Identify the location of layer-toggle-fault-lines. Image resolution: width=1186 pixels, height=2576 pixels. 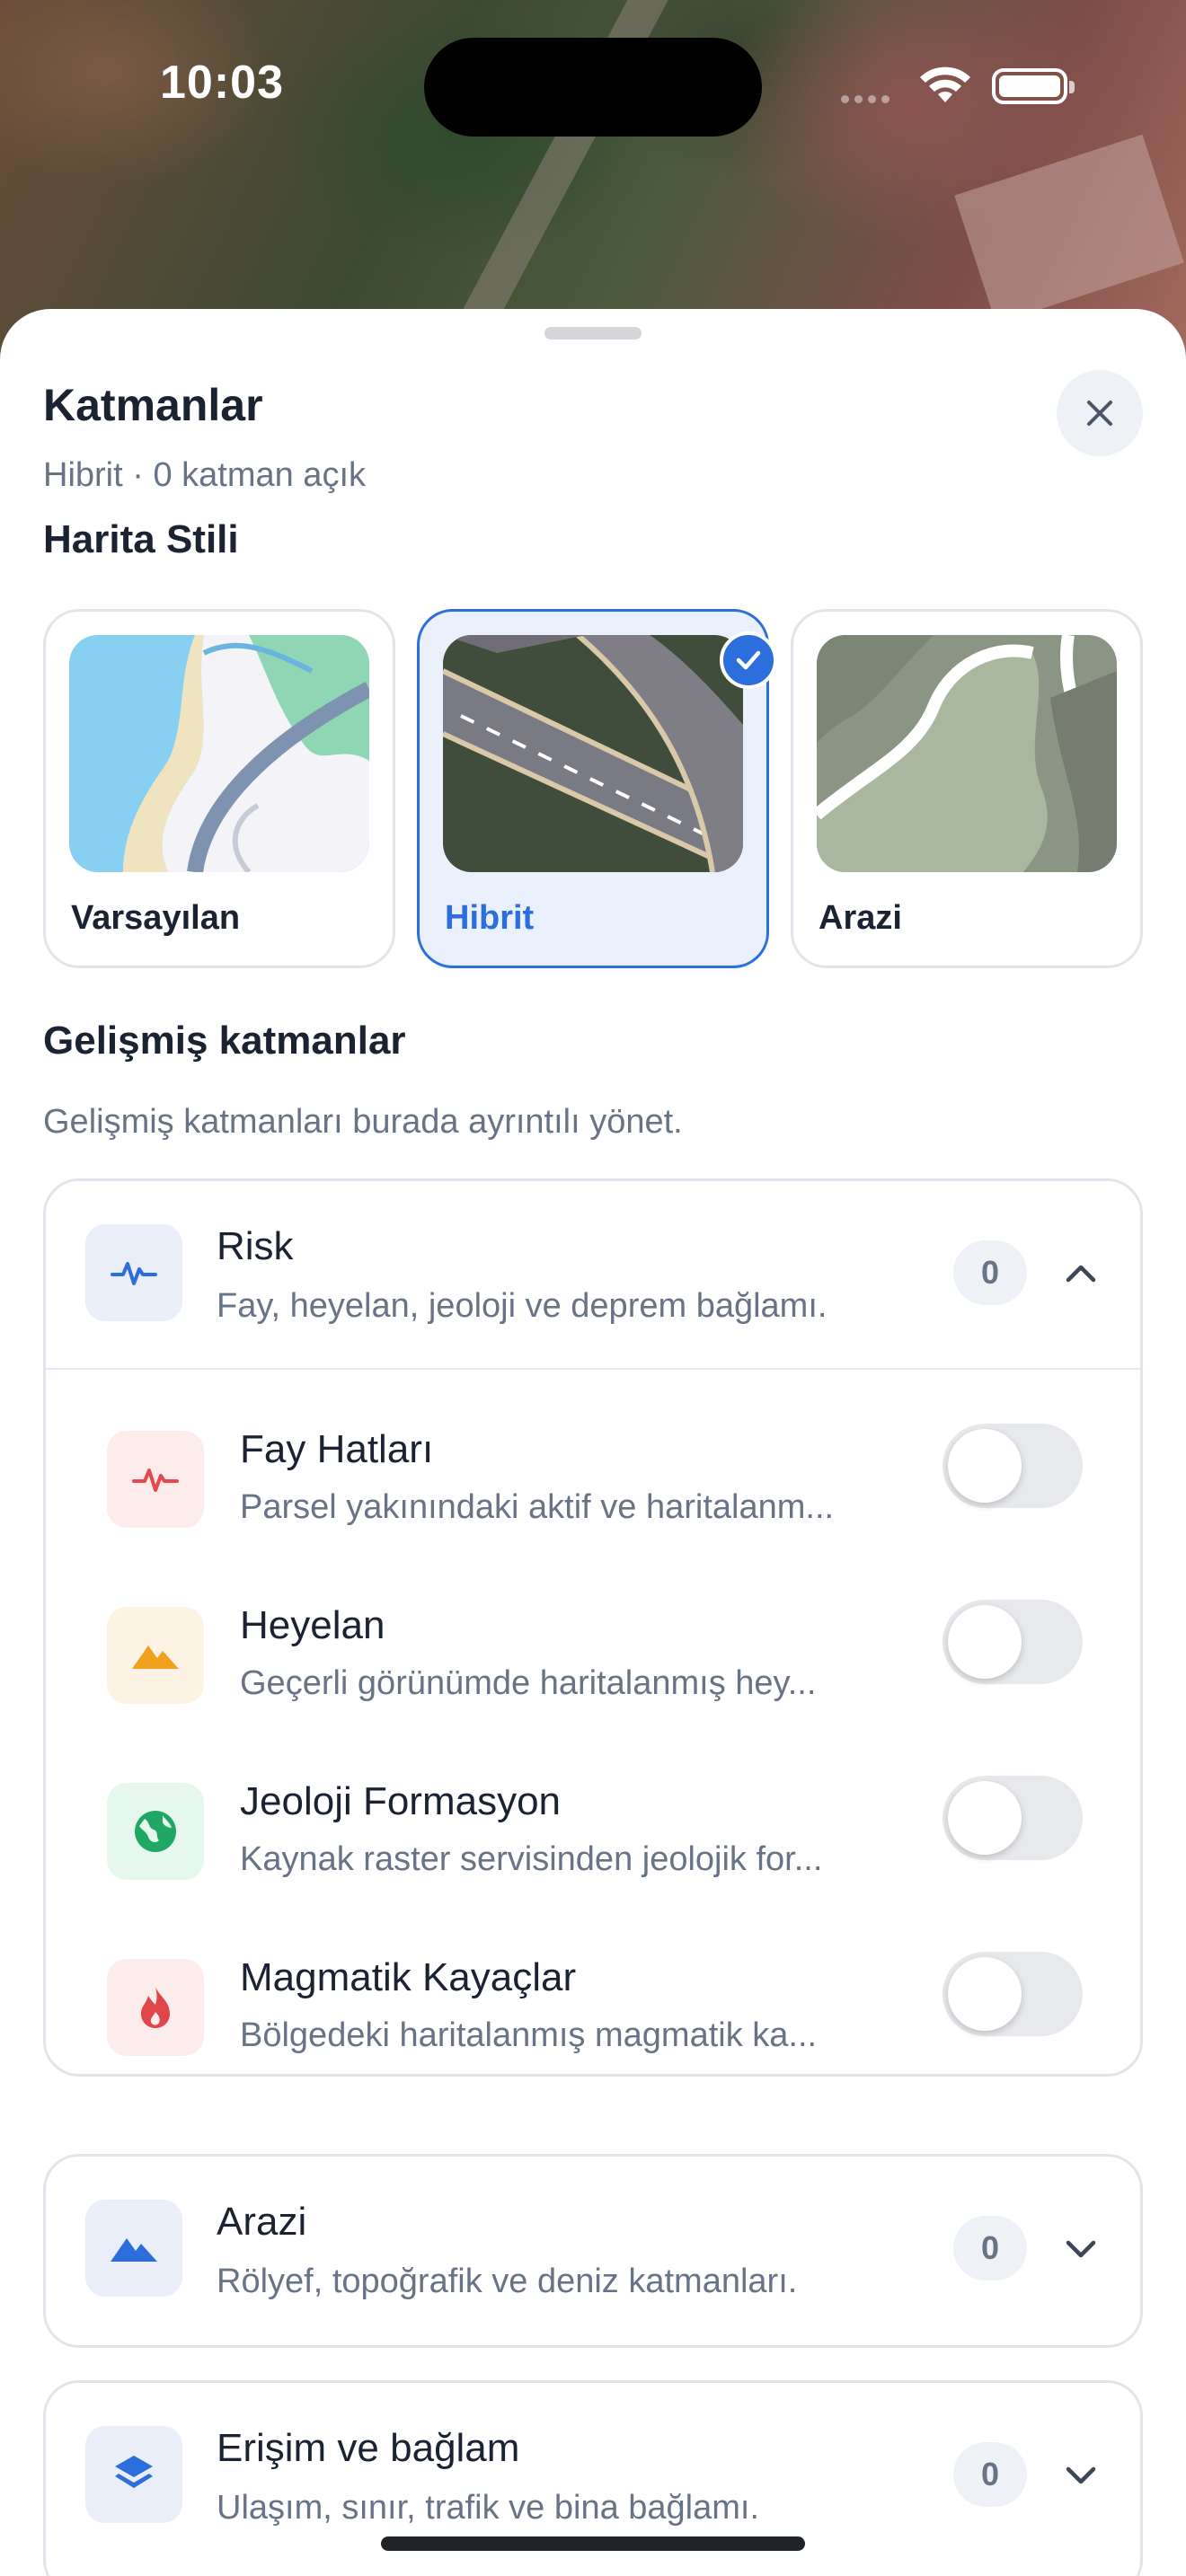
(1013, 1466).